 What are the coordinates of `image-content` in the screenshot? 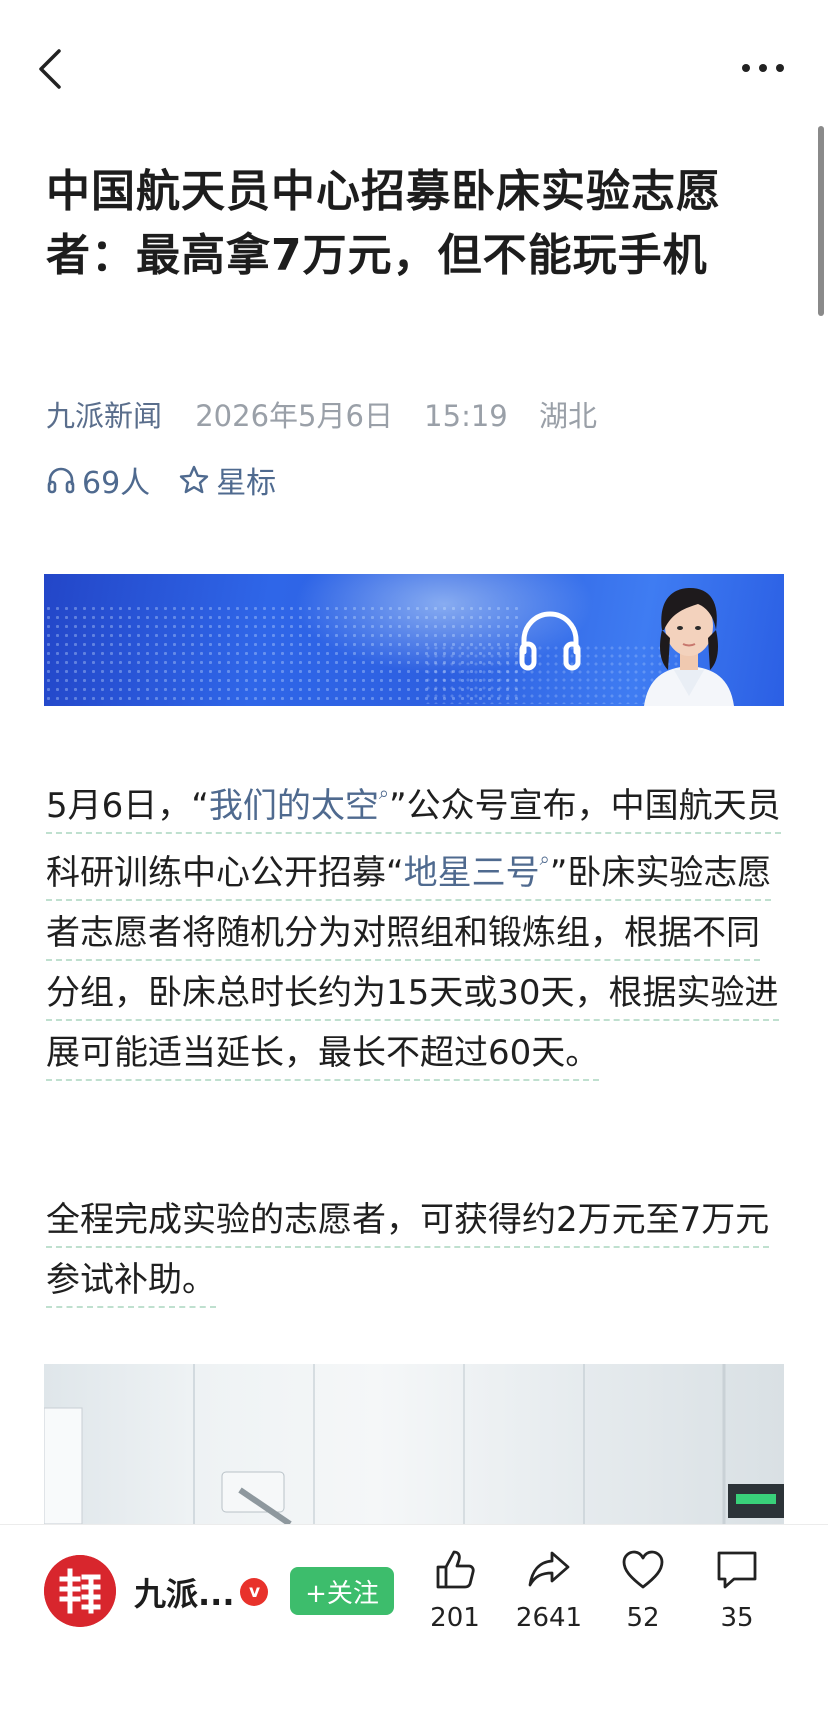 It's located at (414, 1444).